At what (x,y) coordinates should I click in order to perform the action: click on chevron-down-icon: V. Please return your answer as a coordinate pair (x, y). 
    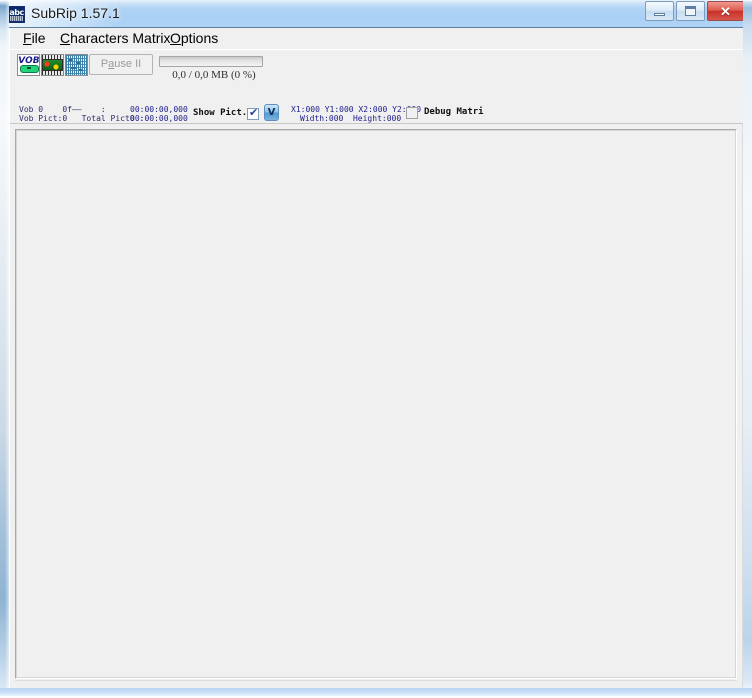
    Looking at the image, I should click on (271, 112).